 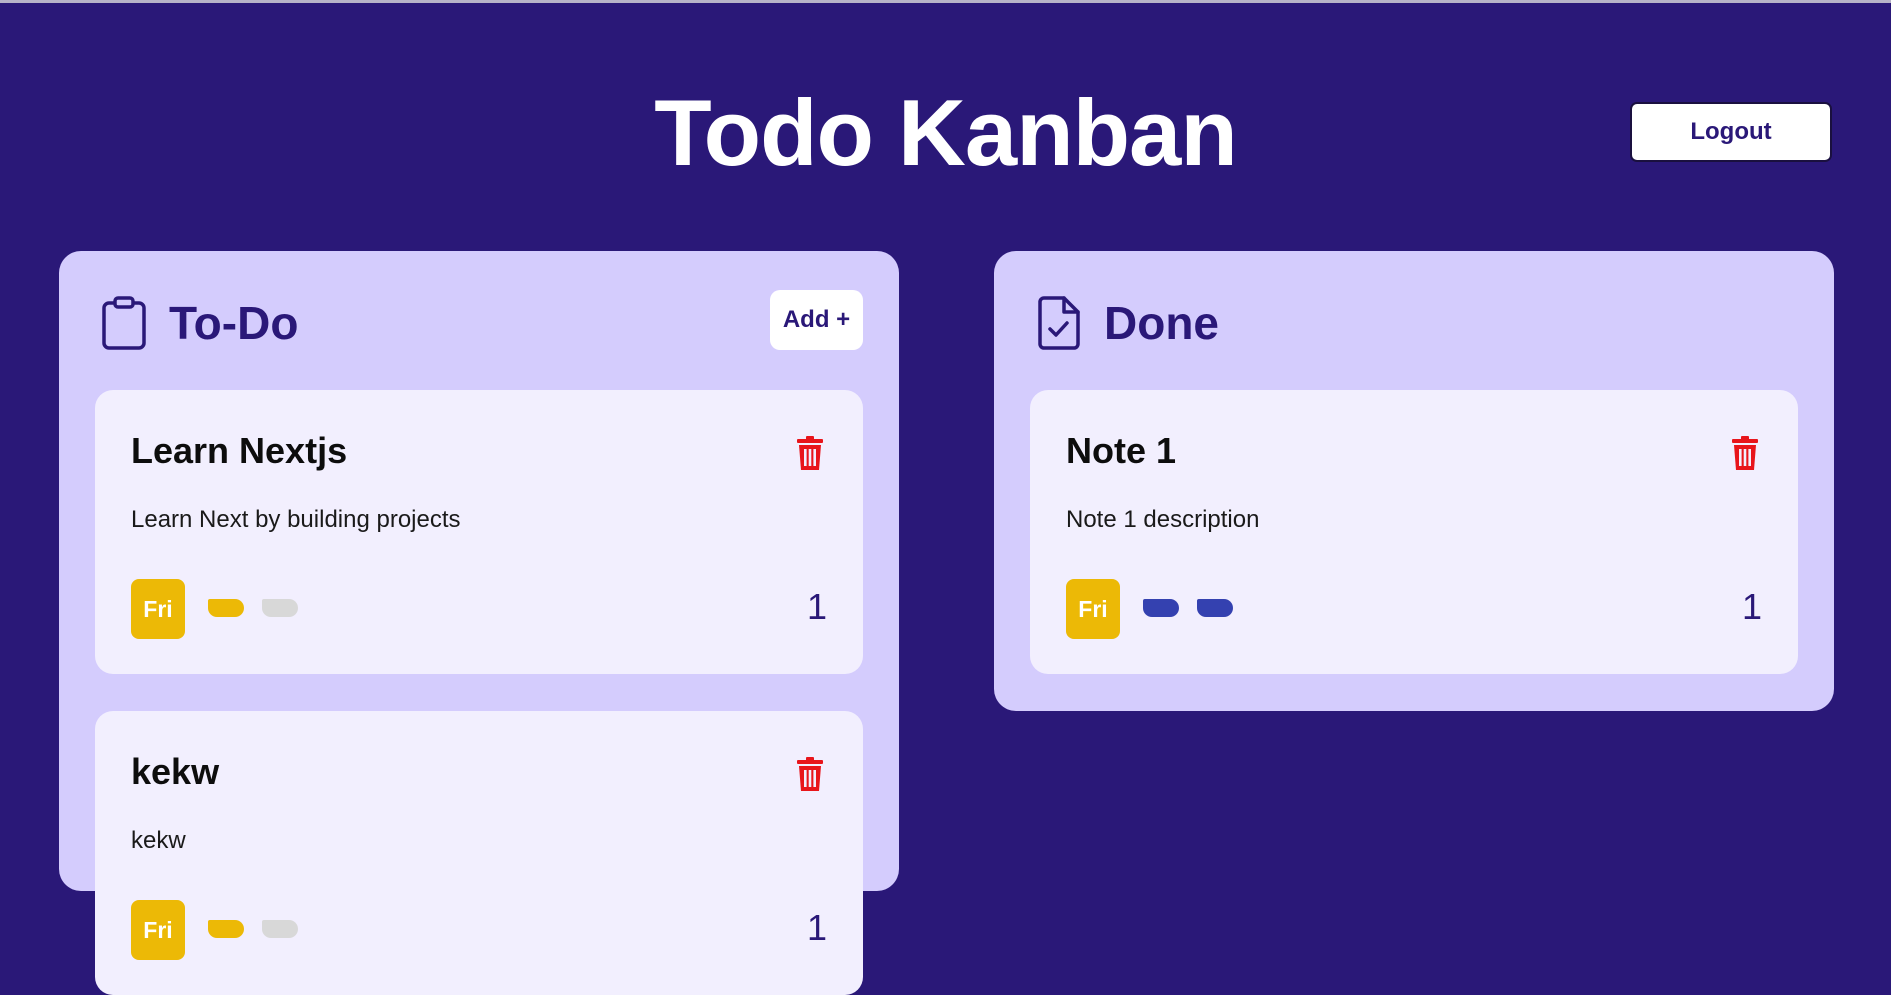 I want to click on card-title: kekw, so click(x=175, y=771).